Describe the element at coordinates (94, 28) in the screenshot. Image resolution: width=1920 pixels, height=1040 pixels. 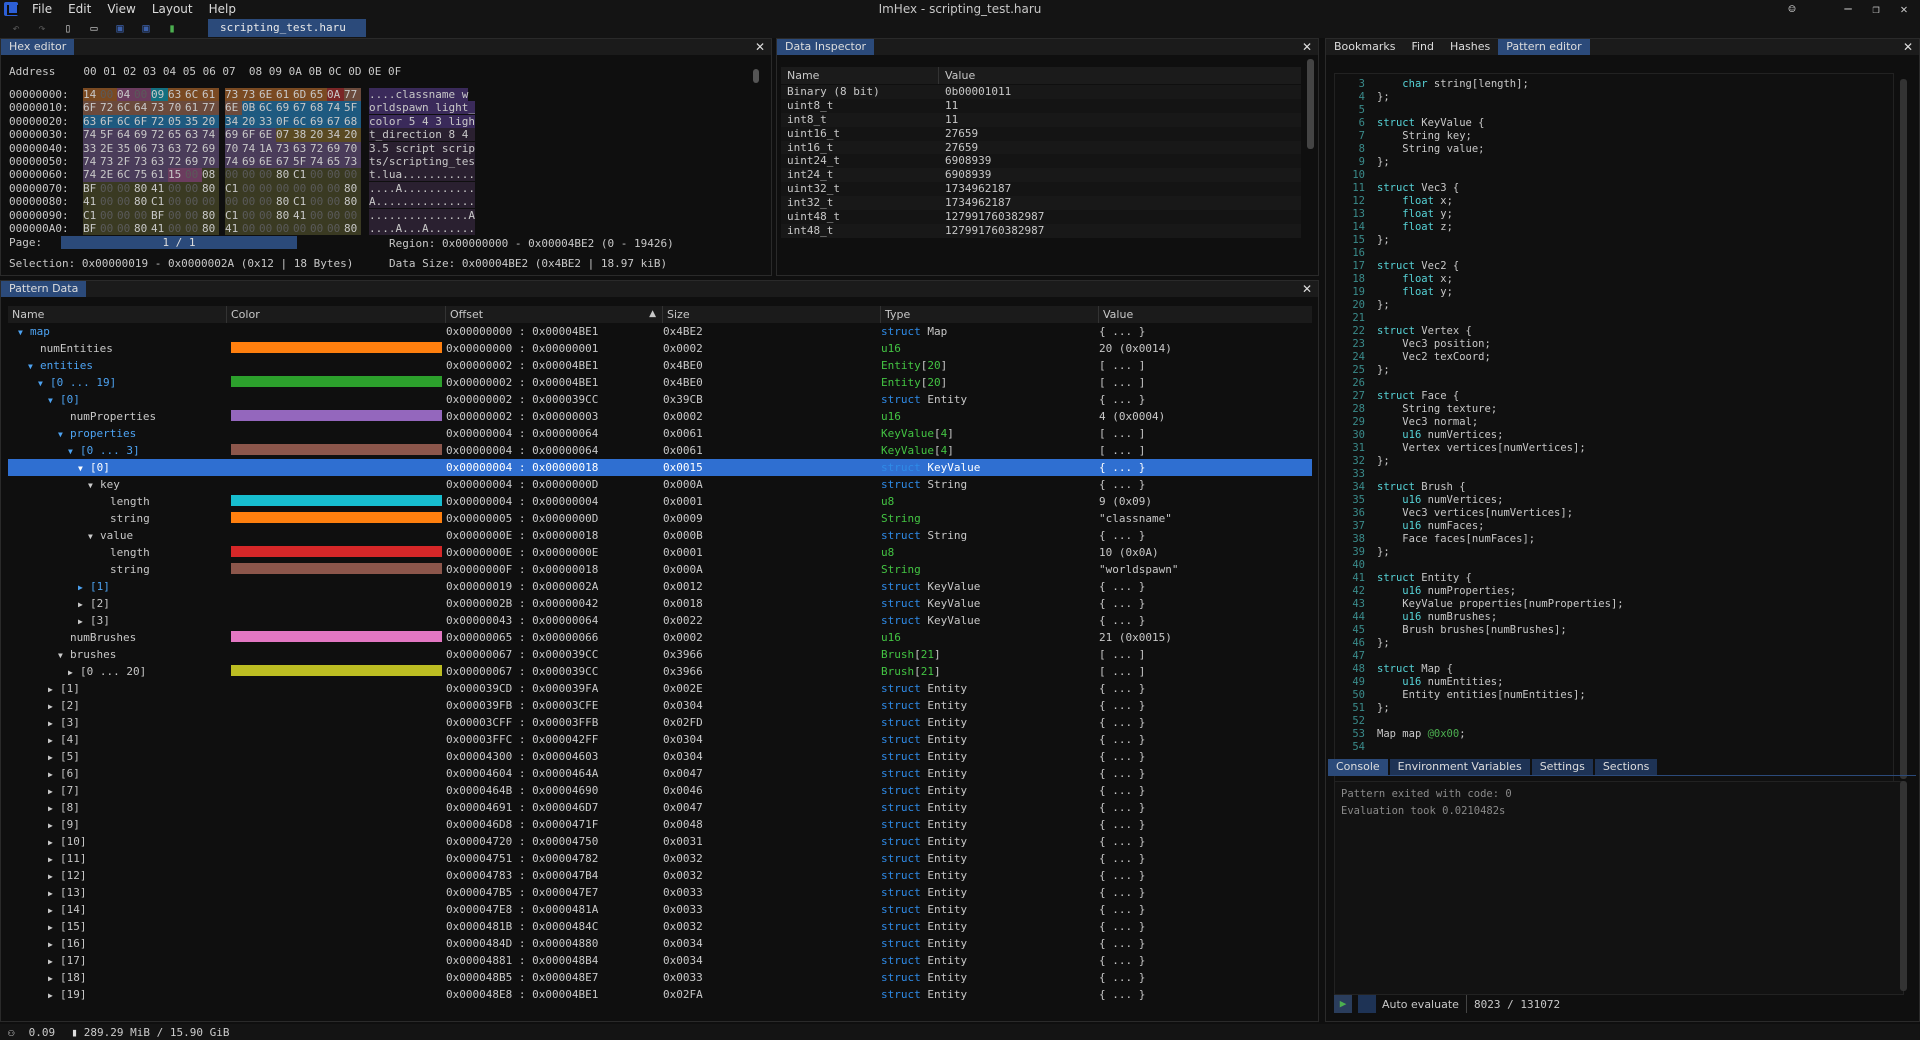
I see `open-file-icon: ▭` at that location.